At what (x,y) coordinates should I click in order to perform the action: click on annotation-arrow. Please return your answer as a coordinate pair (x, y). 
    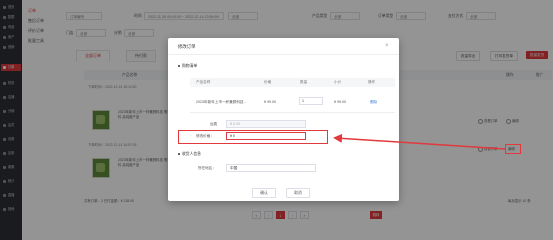
    Looking at the image, I should click on (419, 141).